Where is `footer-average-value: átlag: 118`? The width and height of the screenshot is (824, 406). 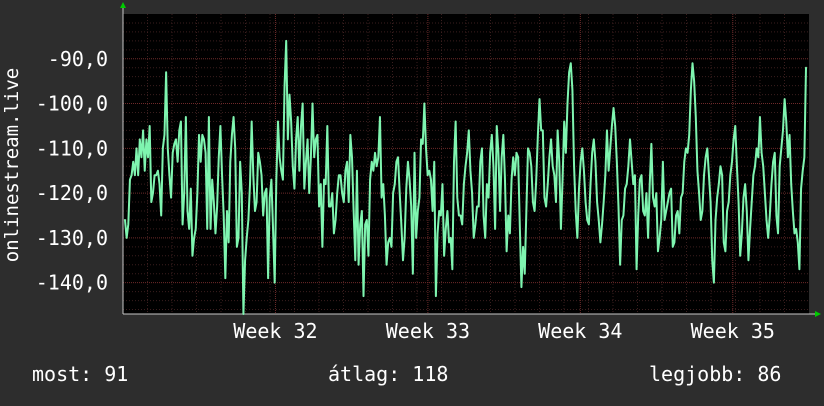
footer-average-value: átlag: 118 is located at coordinates (388, 374).